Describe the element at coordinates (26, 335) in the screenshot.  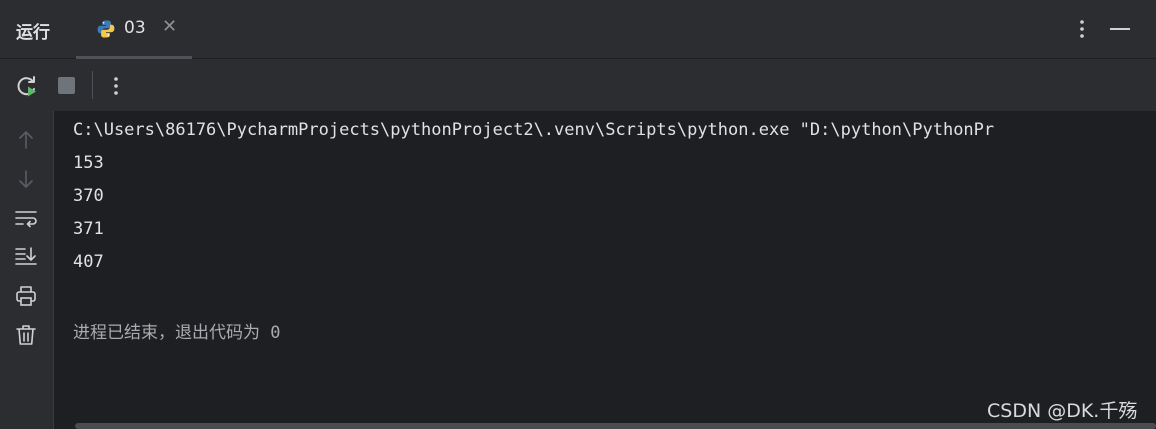
I see `trash-icon` at that location.